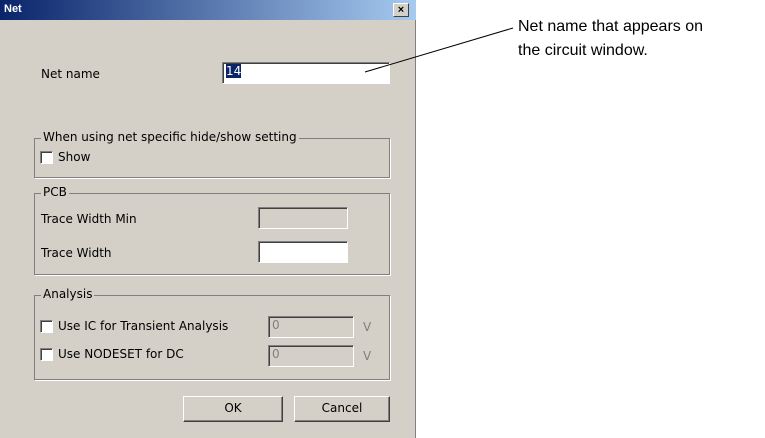  I want to click on callout-text-line1: Net name that appears on, so click(611, 26).